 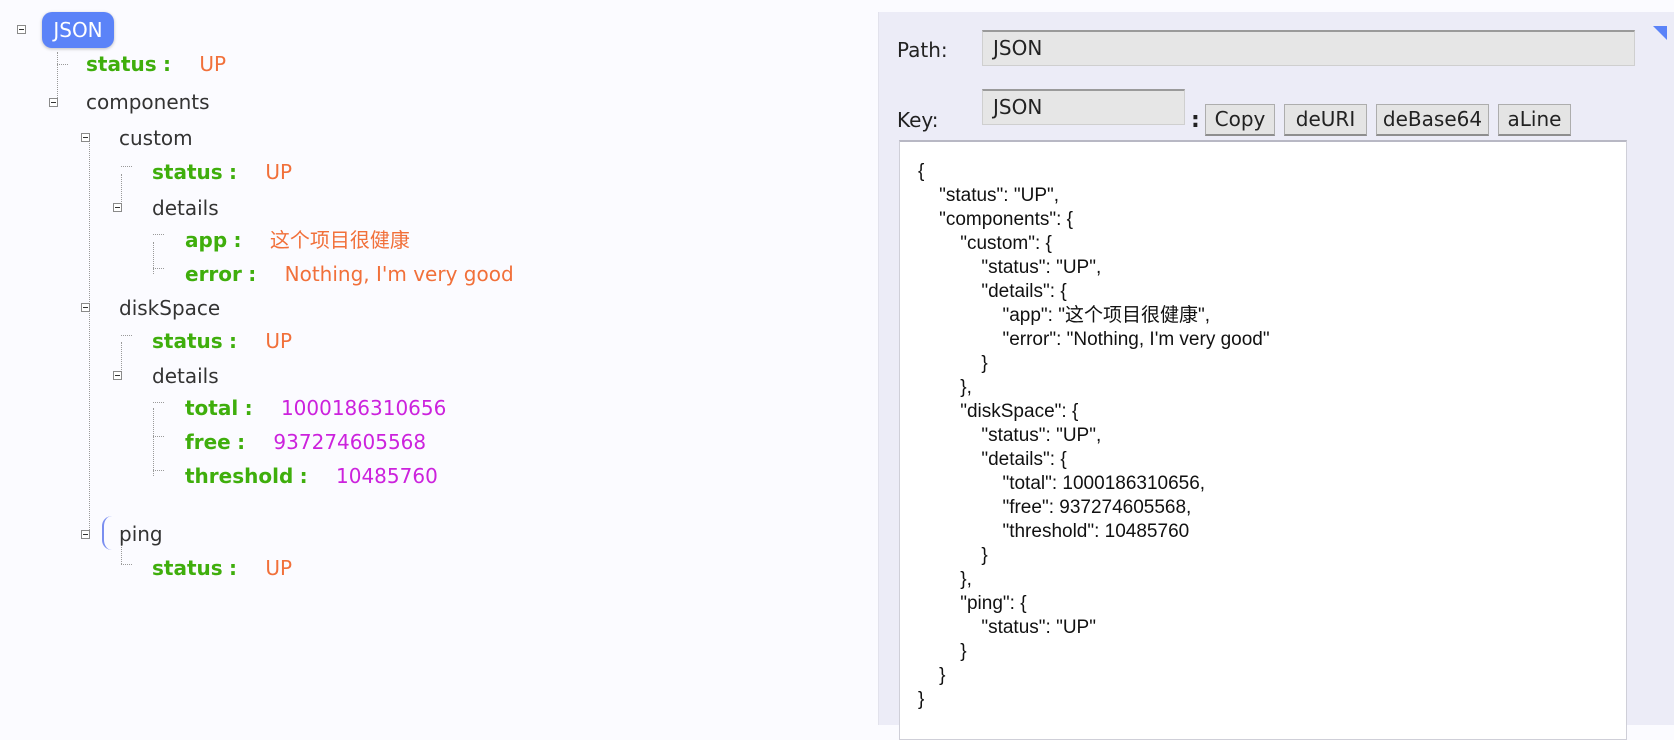 I want to click on tree-key: error, so click(x=213, y=274).